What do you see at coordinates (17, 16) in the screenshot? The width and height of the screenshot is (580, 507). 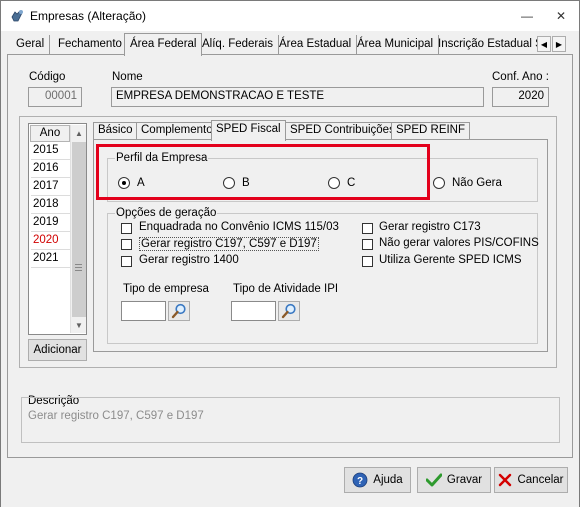 I see `app-hand-icon` at bounding box center [17, 16].